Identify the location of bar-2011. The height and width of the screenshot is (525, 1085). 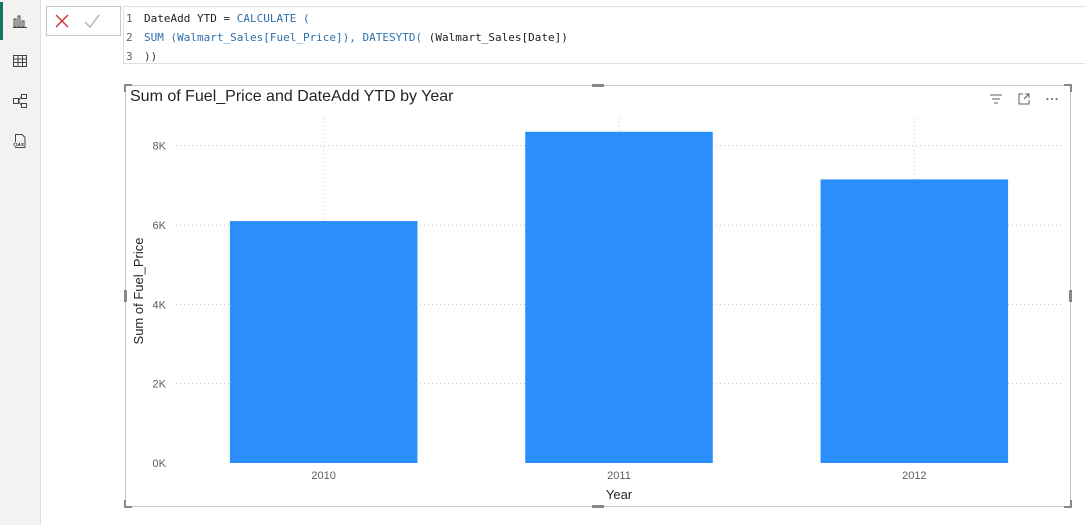
(619, 297).